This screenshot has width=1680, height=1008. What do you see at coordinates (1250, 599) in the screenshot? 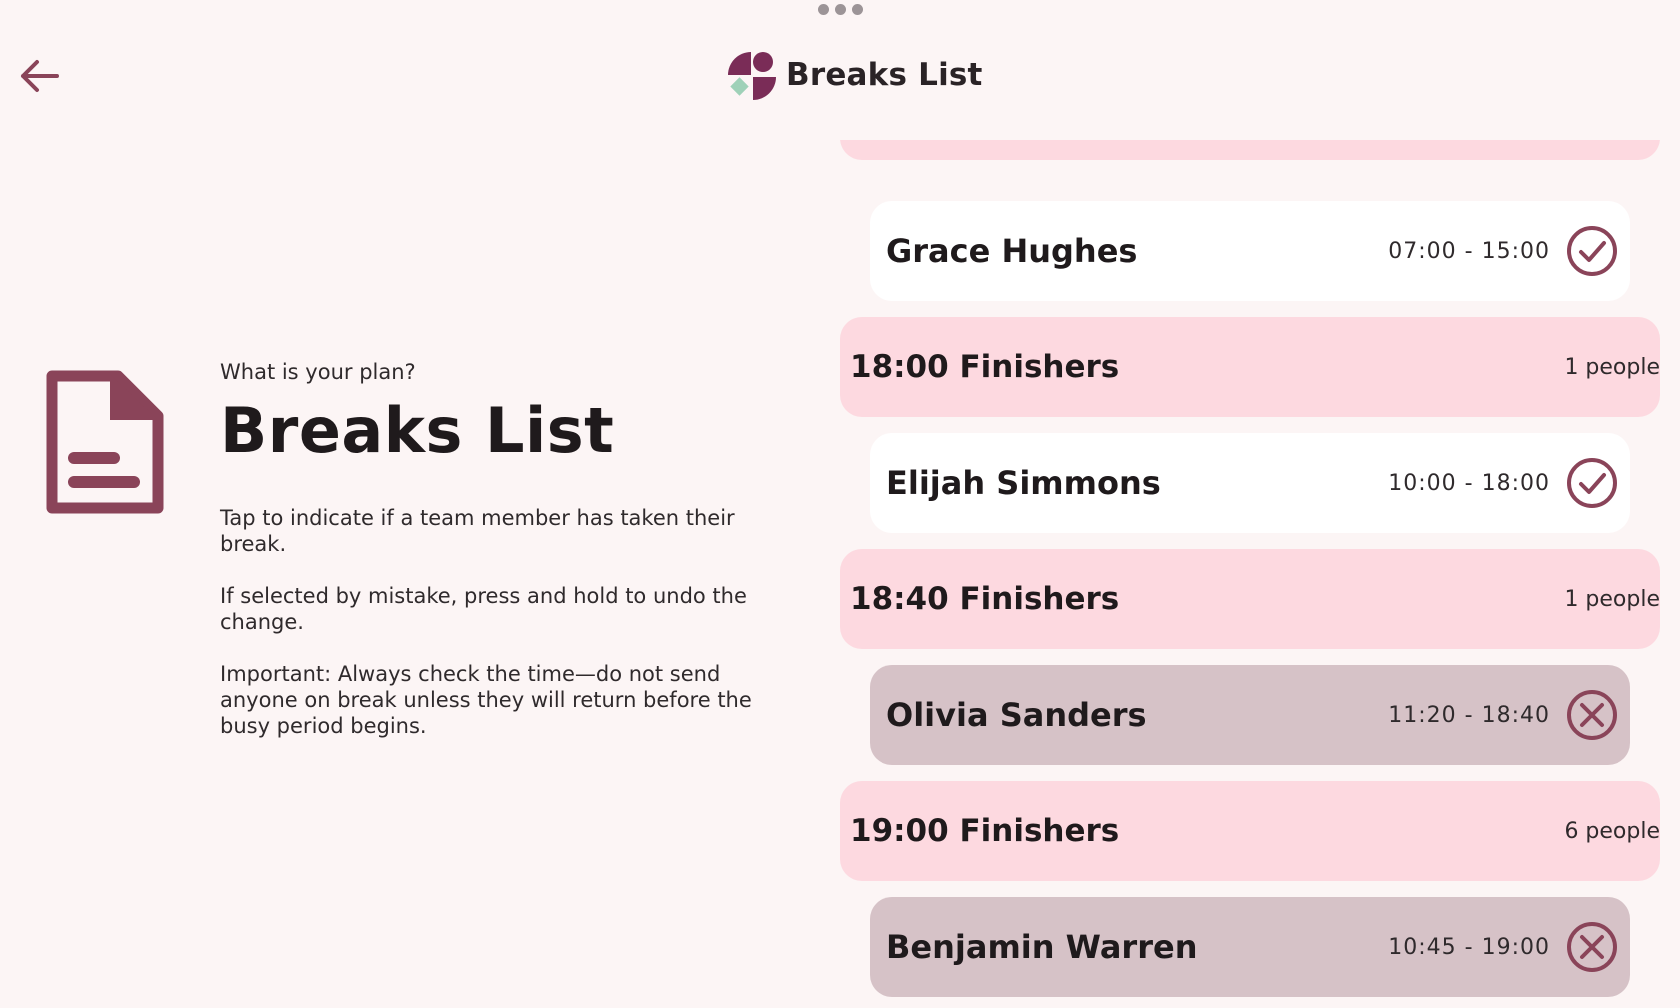
I see `group-header: 18:40 Finishers 1 people` at bounding box center [1250, 599].